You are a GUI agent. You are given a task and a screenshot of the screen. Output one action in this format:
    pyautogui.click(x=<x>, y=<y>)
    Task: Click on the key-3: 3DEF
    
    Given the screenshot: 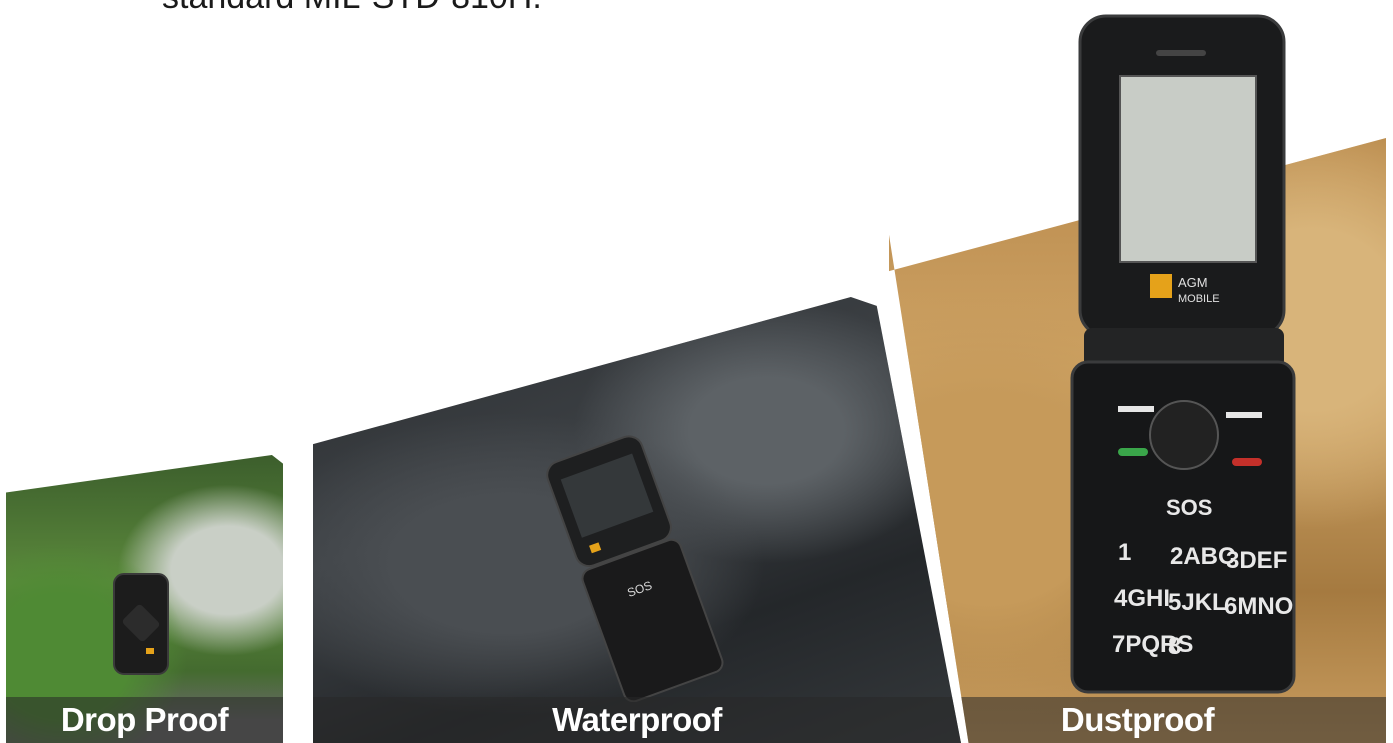 What is the action you would take?
    pyautogui.click(x=1256, y=560)
    